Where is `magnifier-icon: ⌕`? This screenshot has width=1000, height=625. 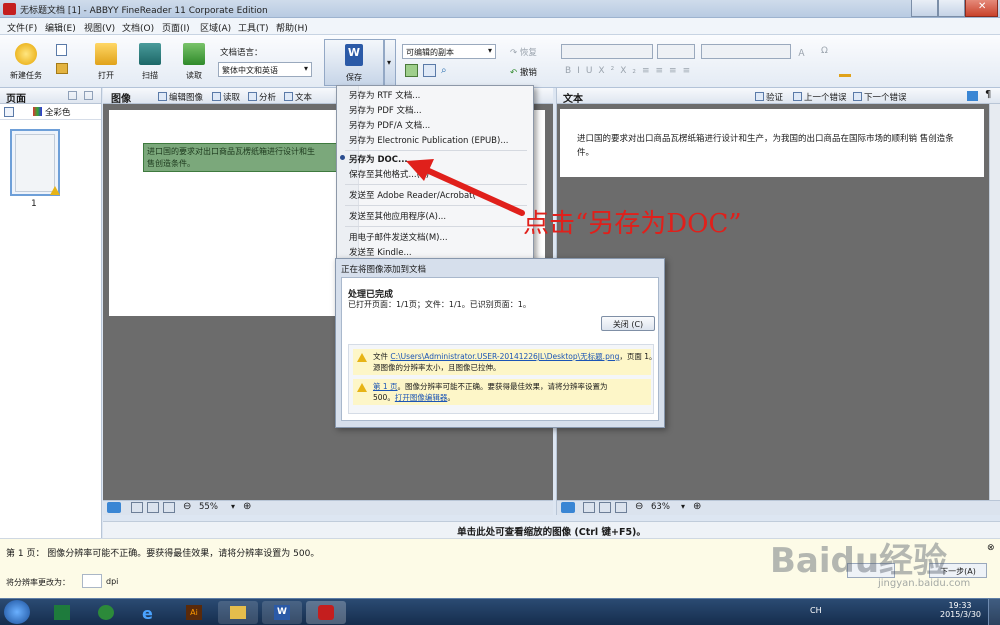
magnifier-icon: ⌕ is located at coordinates (444, 70).